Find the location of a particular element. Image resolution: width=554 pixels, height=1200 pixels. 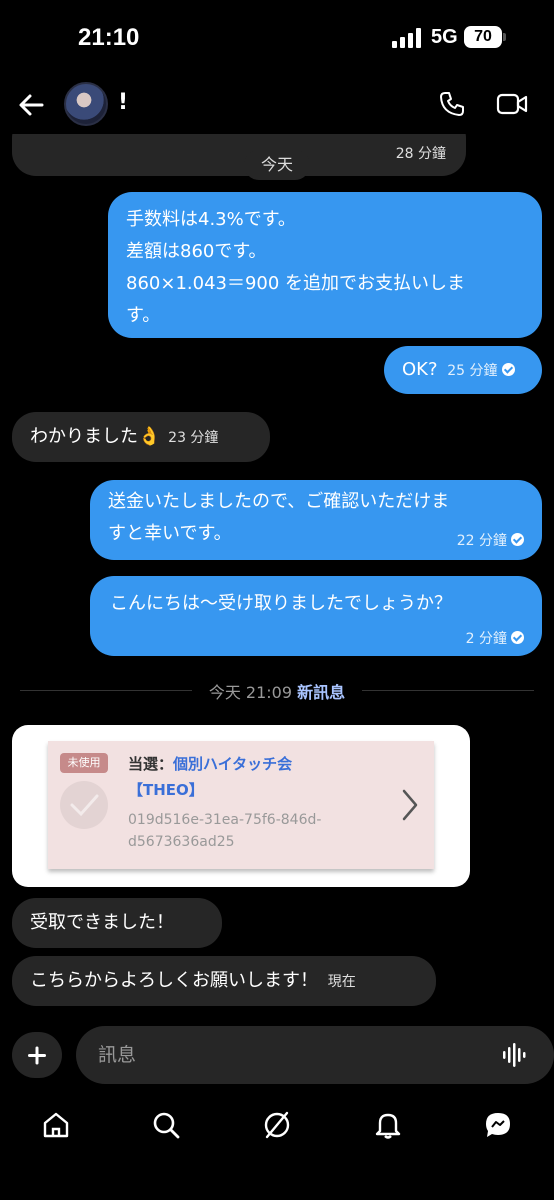

battery-tip is located at coordinates (504, 37).